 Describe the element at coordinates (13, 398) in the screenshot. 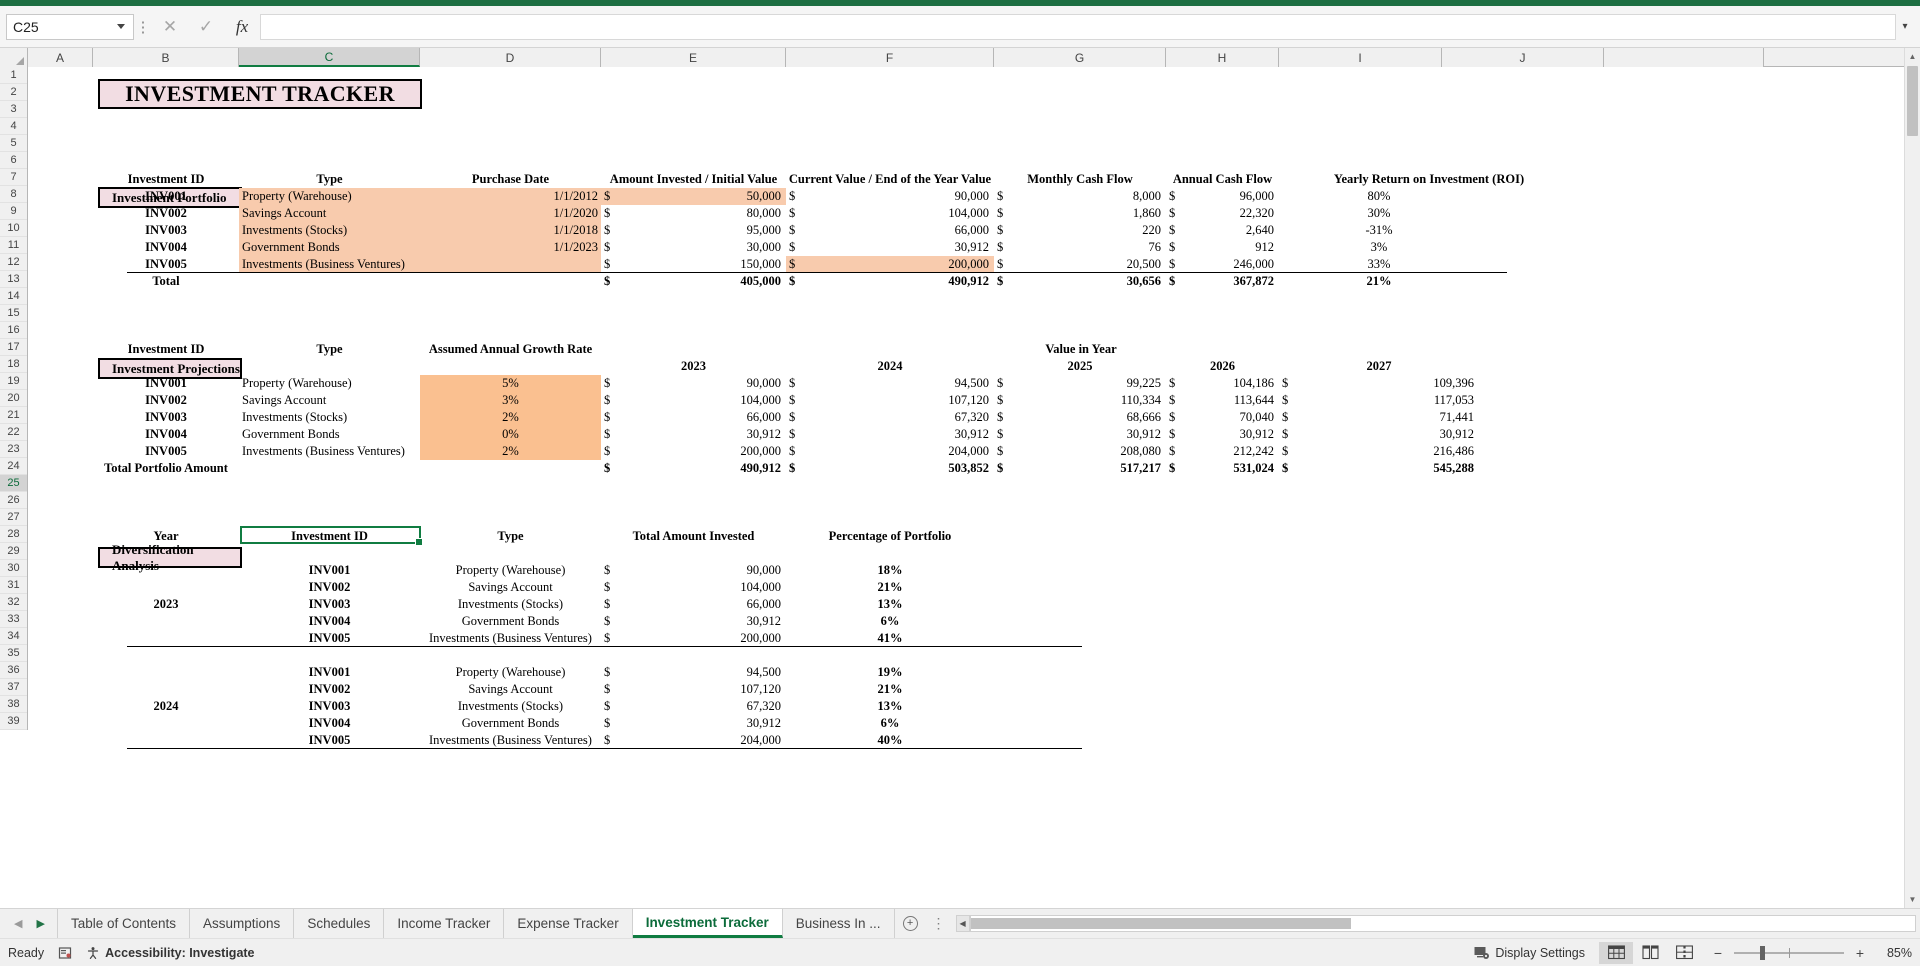

I see `row-header-20: 20` at that location.